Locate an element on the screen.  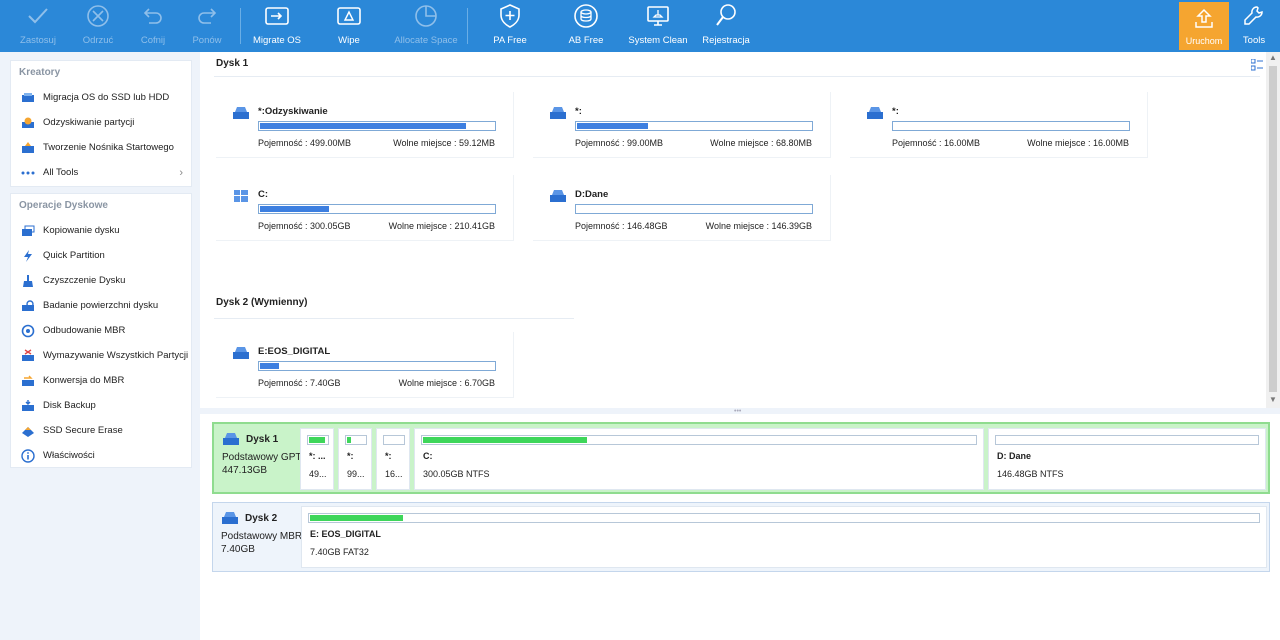
wipe-label: Wipe is located at coordinates (349, 40).